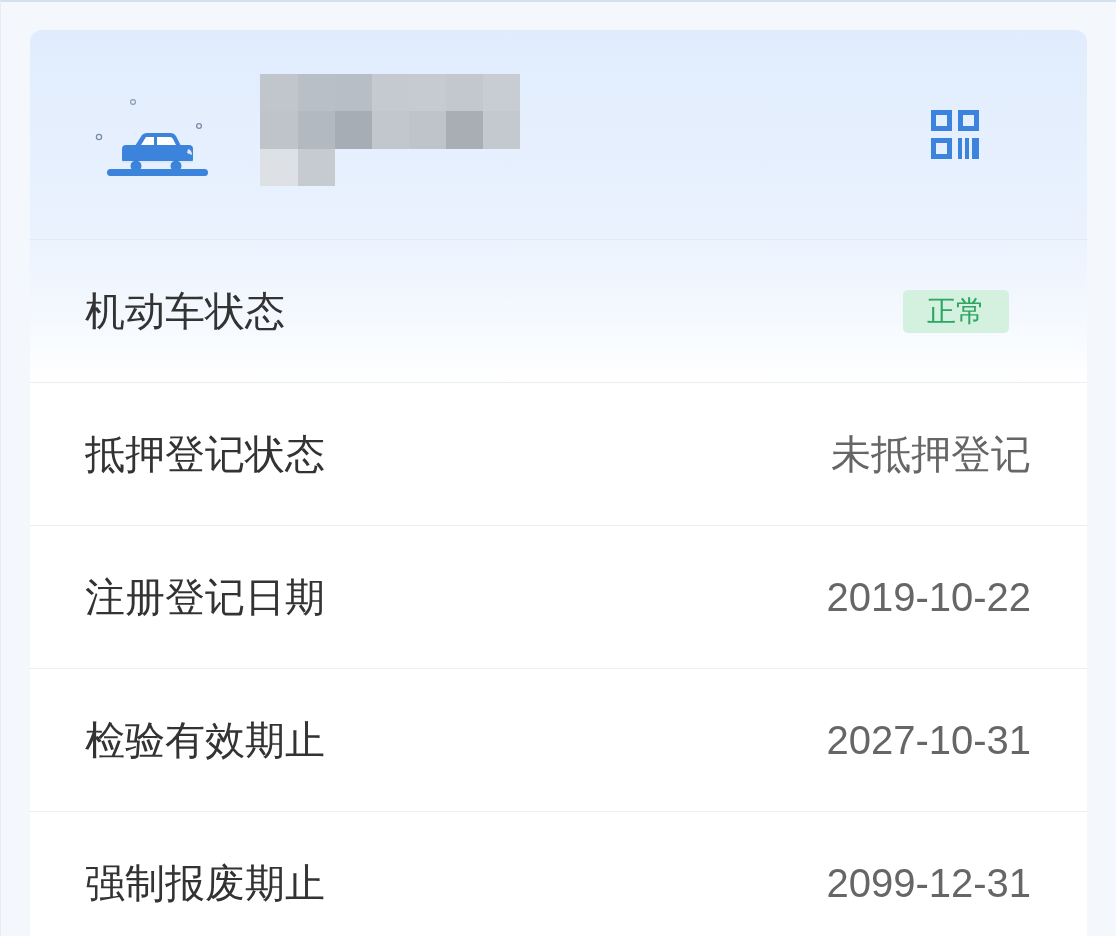 Image resolution: width=1116 pixels, height=936 pixels. What do you see at coordinates (185, 311) in the screenshot?
I see `field-label: 机动车状态` at bounding box center [185, 311].